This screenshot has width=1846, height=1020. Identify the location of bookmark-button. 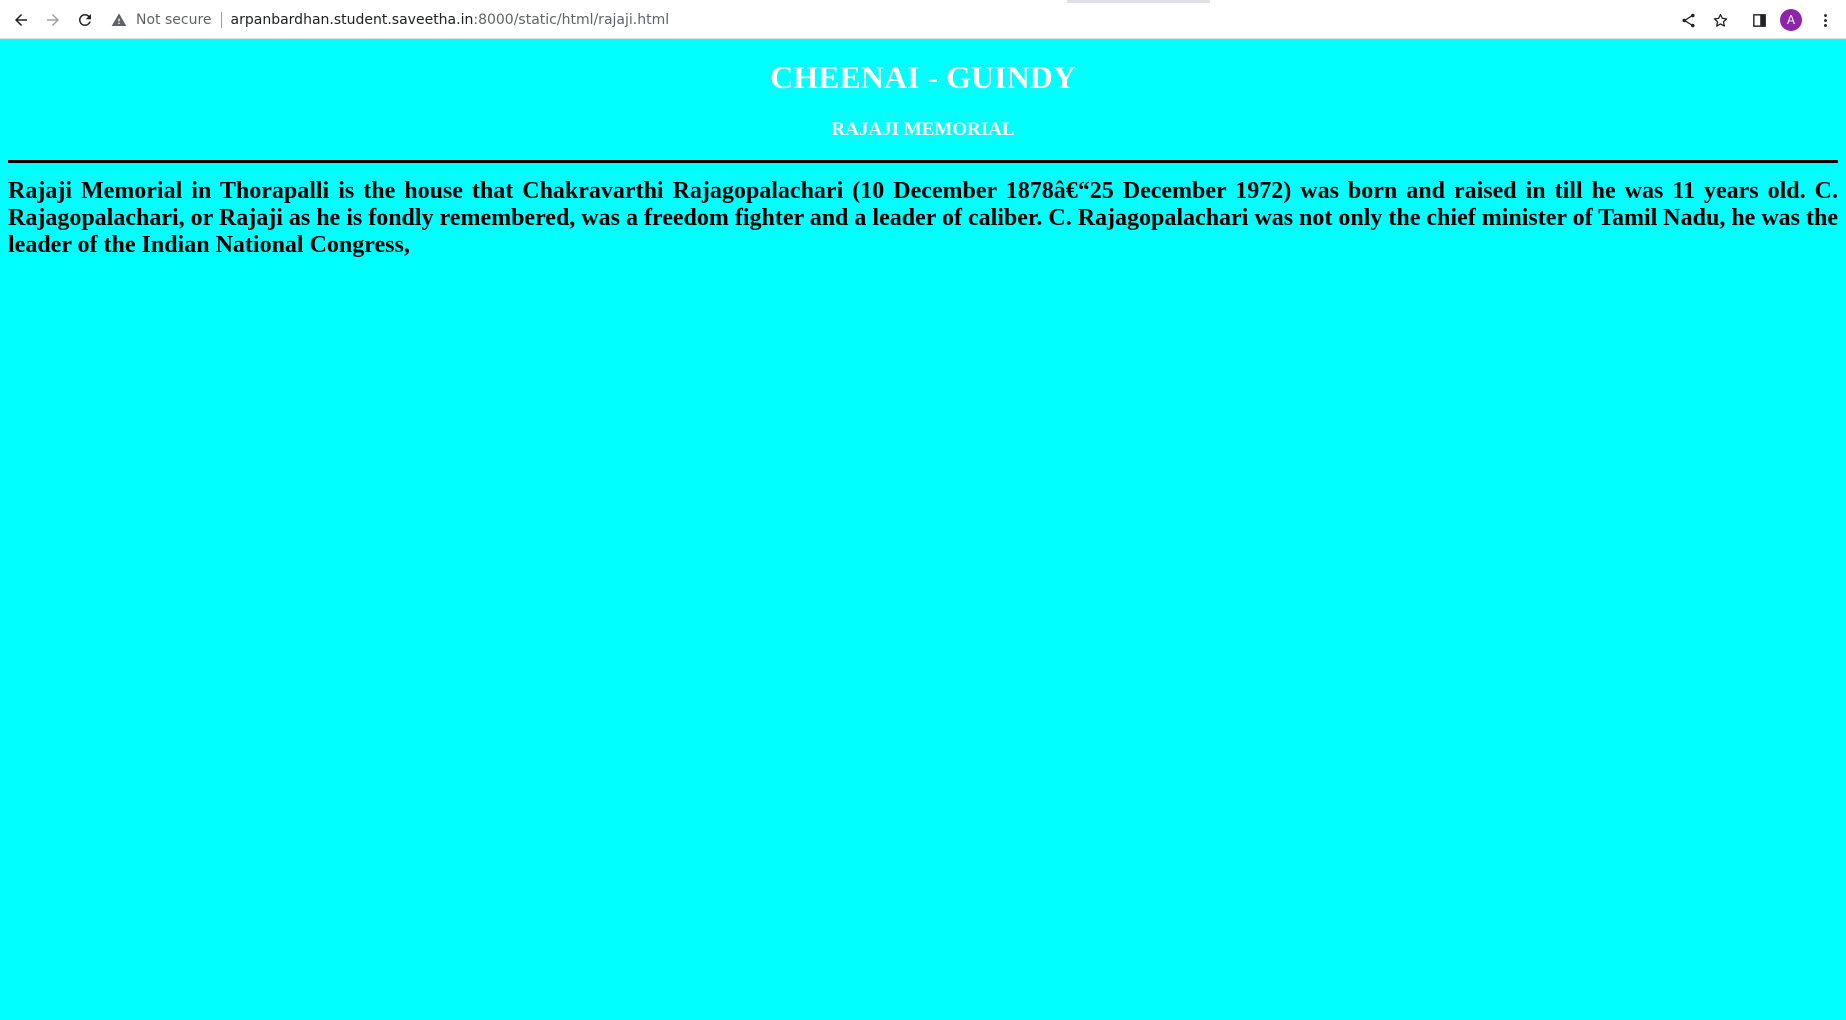
(1720, 20).